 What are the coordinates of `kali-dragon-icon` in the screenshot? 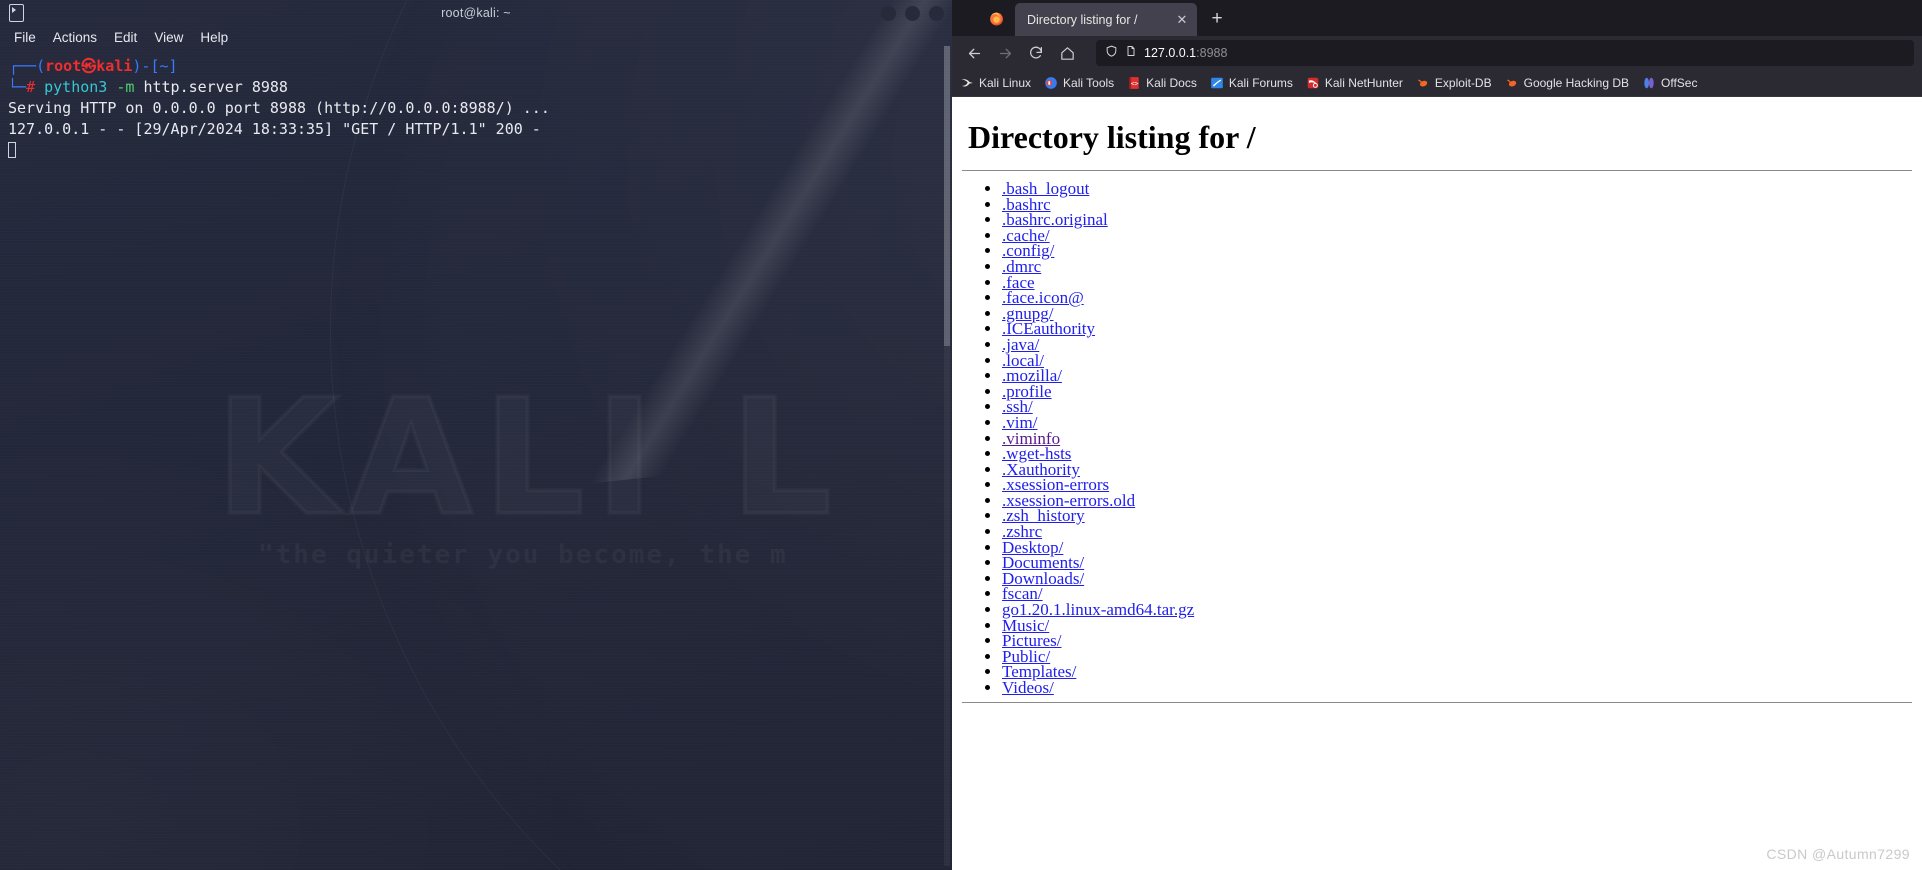 It's located at (967, 83).